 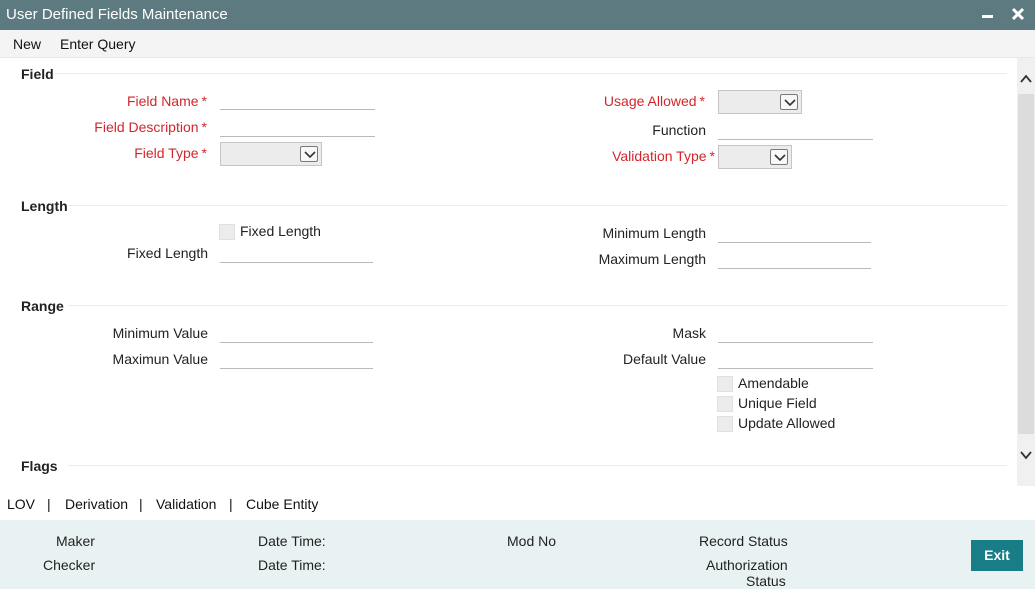 I want to click on fixed-length-checkbox-label: Fixed Length, so click(x=280, y=231).